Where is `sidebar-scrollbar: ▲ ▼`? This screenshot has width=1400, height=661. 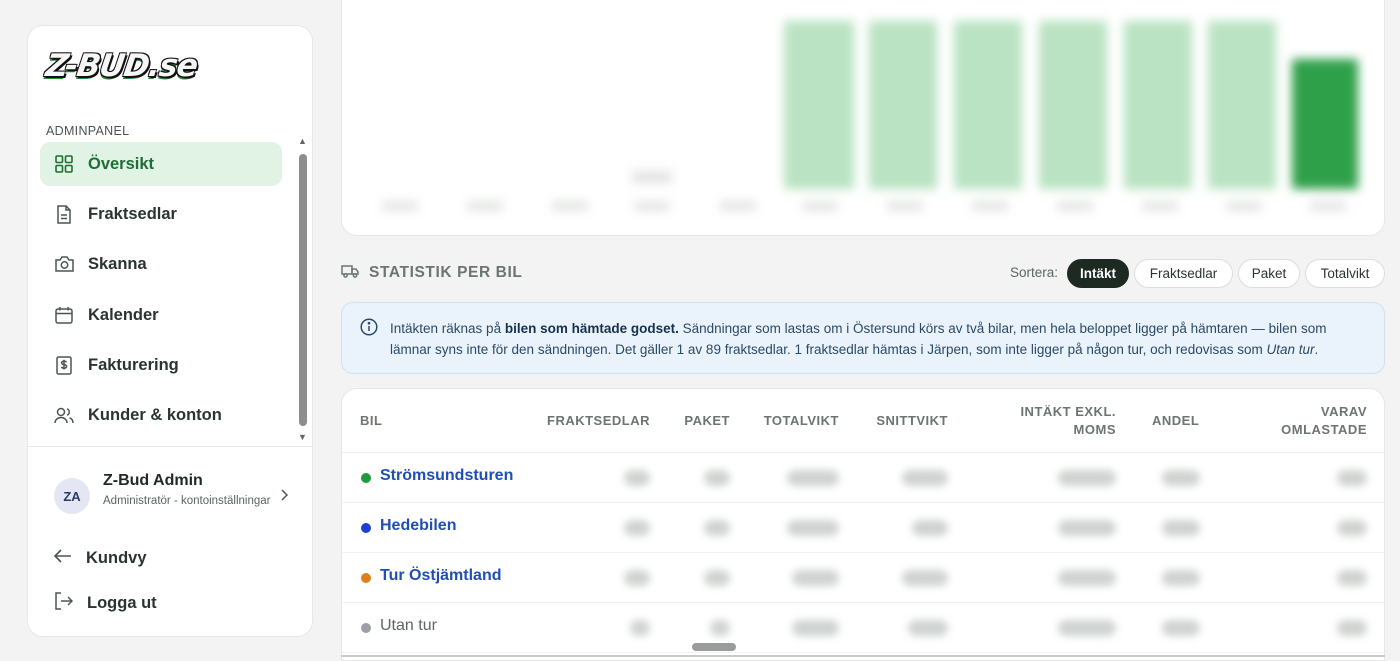 sidebar-scrollbar: ▲ ▼ is located at coordinates (303, 291).